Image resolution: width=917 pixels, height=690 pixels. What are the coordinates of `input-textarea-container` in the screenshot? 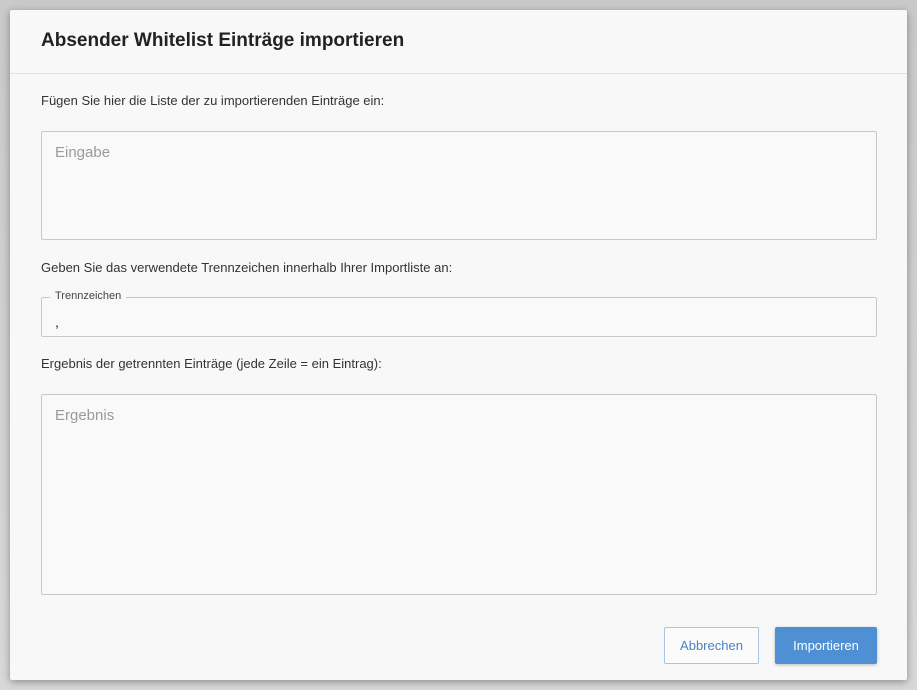 It's located at (459, 185).